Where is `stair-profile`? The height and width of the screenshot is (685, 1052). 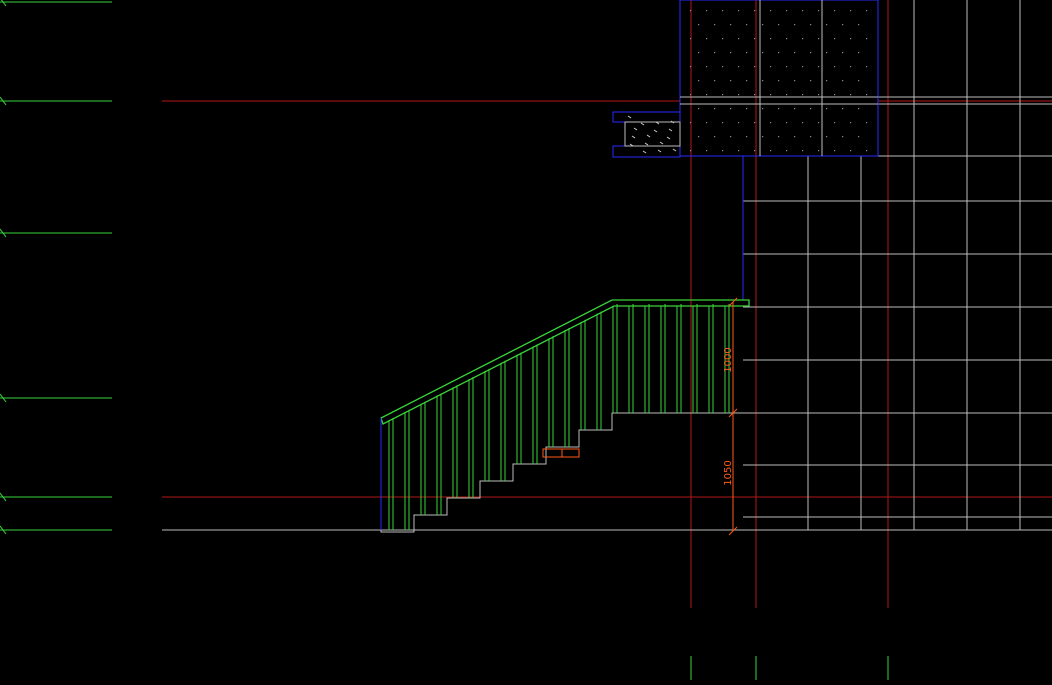
stair-profile is located at coordinates (562, 472).